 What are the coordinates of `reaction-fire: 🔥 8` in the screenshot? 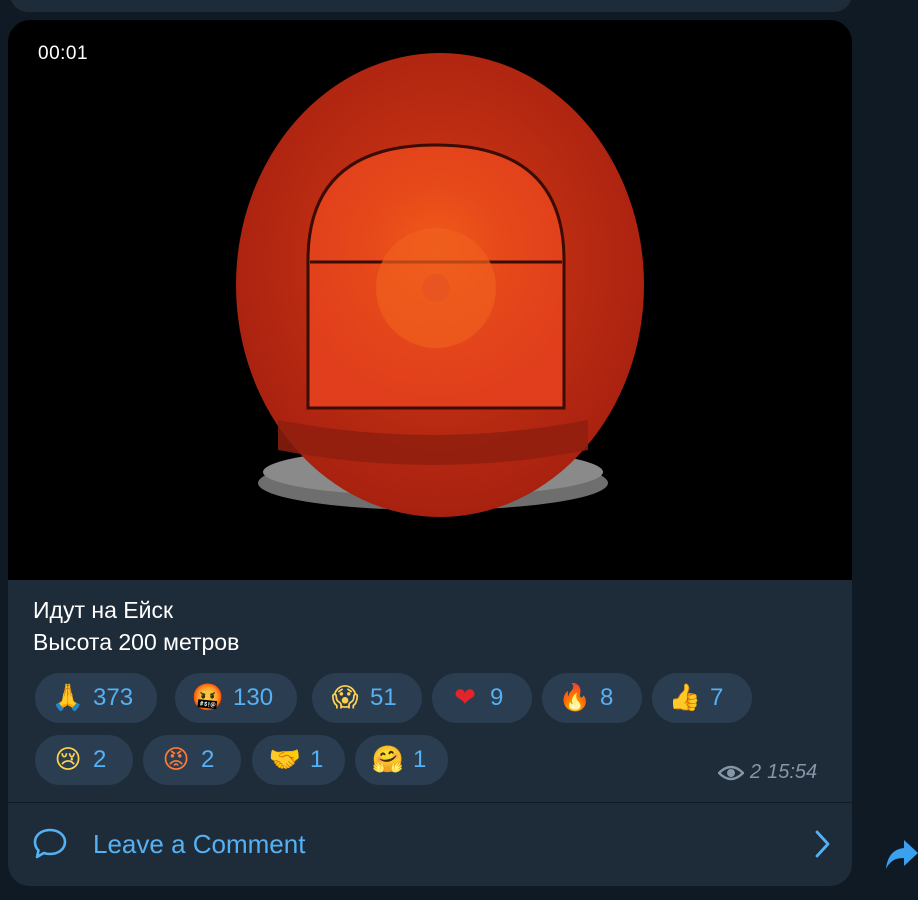 It's located at (592, 698).